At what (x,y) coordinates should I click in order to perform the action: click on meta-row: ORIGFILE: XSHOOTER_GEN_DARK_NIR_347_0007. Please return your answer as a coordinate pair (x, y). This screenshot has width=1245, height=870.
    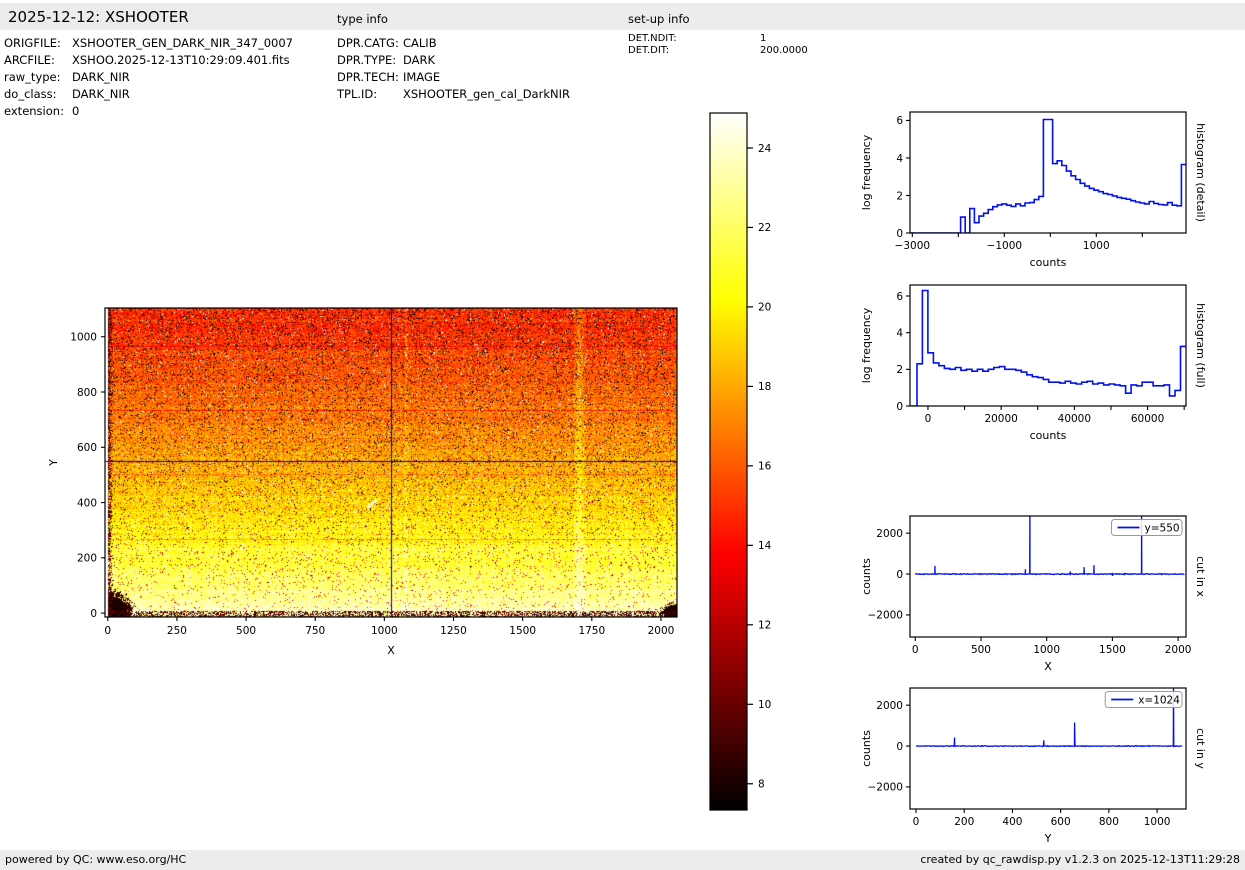
    Looking at the image, I should click on (148, 43).